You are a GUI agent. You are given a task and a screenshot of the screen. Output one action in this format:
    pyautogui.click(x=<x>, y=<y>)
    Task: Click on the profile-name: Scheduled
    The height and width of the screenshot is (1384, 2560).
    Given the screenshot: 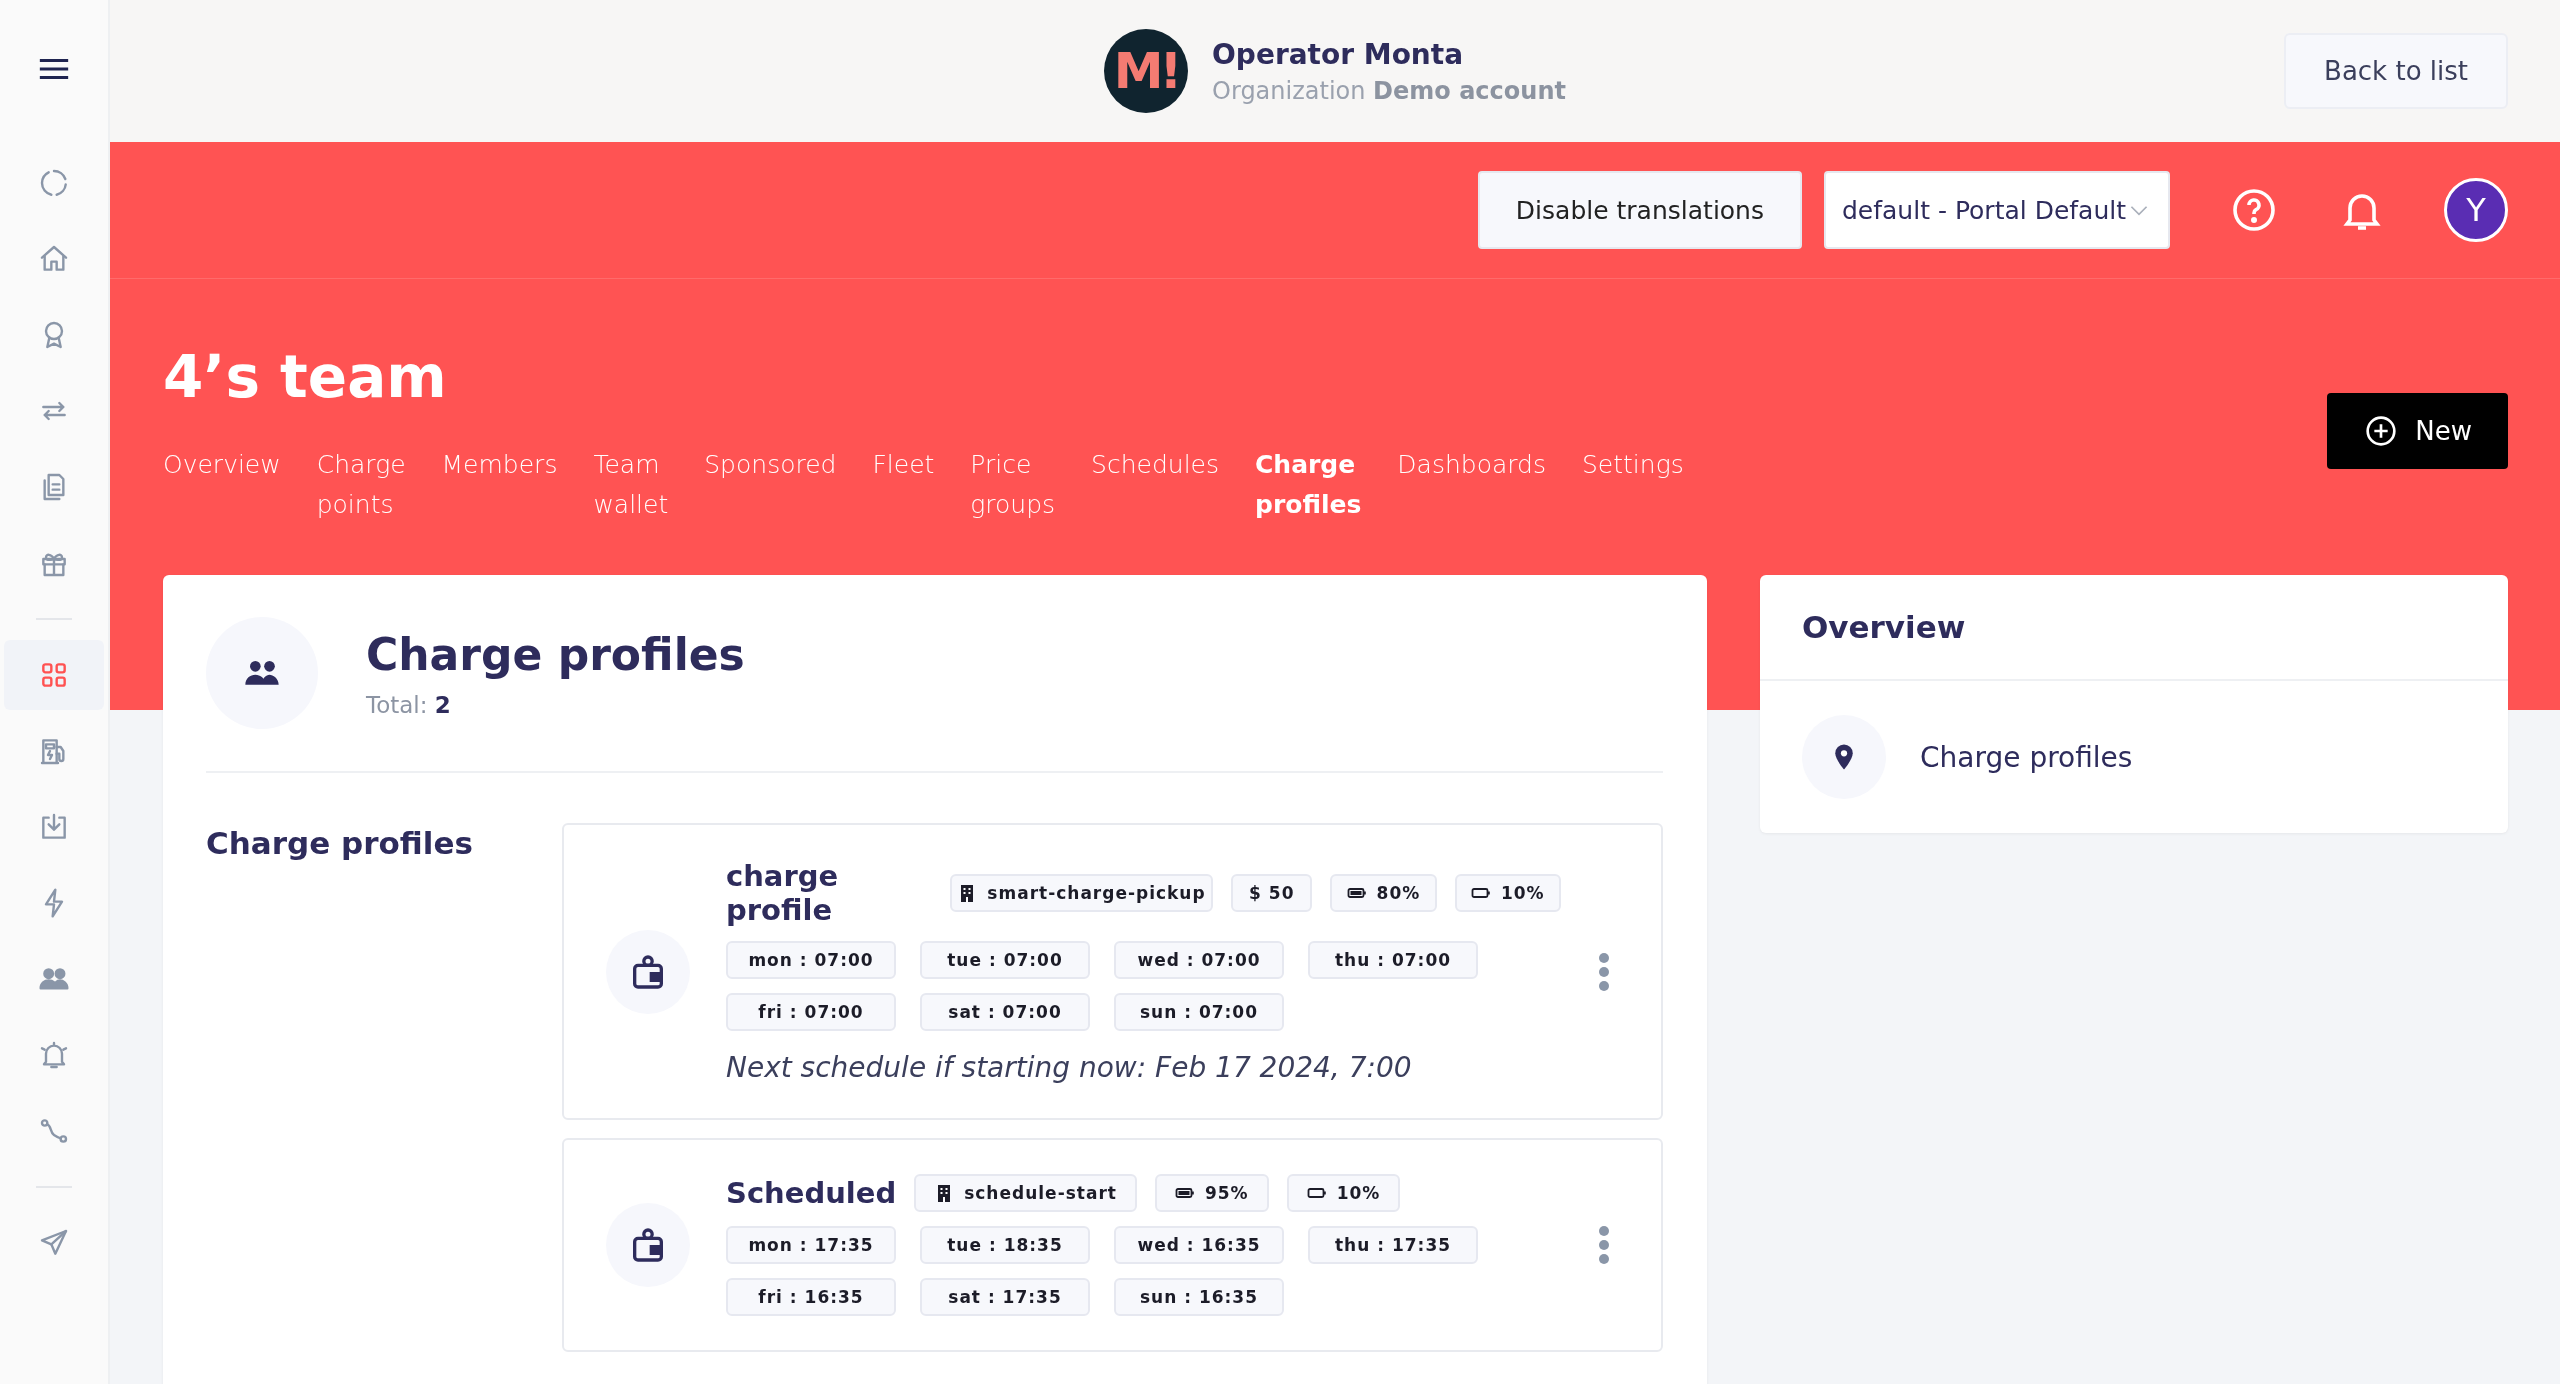 What is the action you would take?
    pyautogui.click(x=811, y=1193)
    